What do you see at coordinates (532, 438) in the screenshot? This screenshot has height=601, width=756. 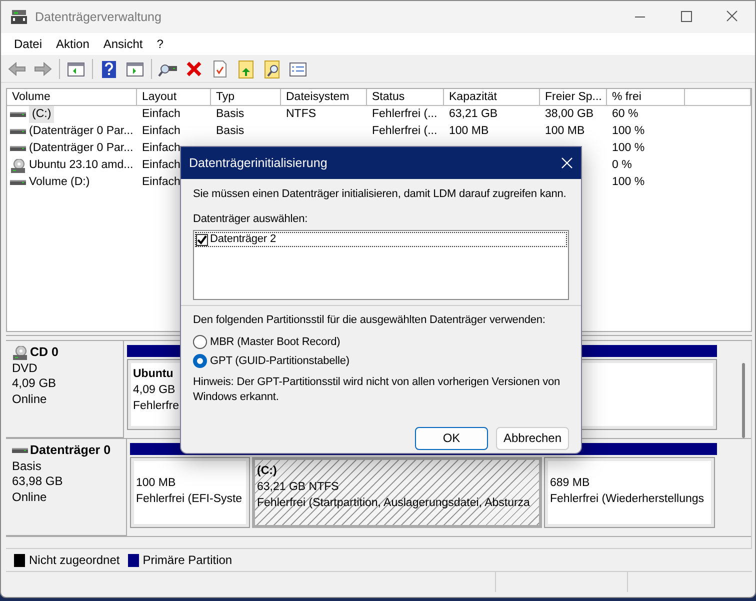 I see `cancel-button: Abbrechen` at bounding box center [532, 438].